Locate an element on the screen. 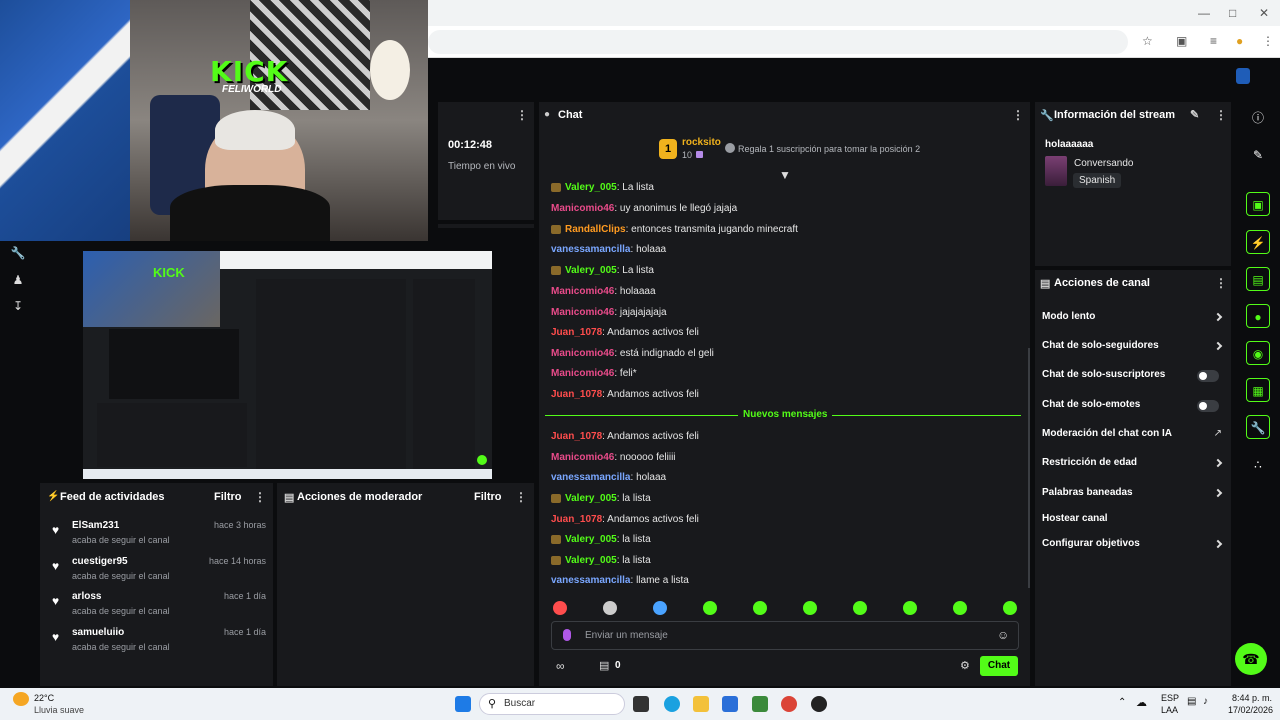  chat-icon: ● is located at coordinates (1258, 316).